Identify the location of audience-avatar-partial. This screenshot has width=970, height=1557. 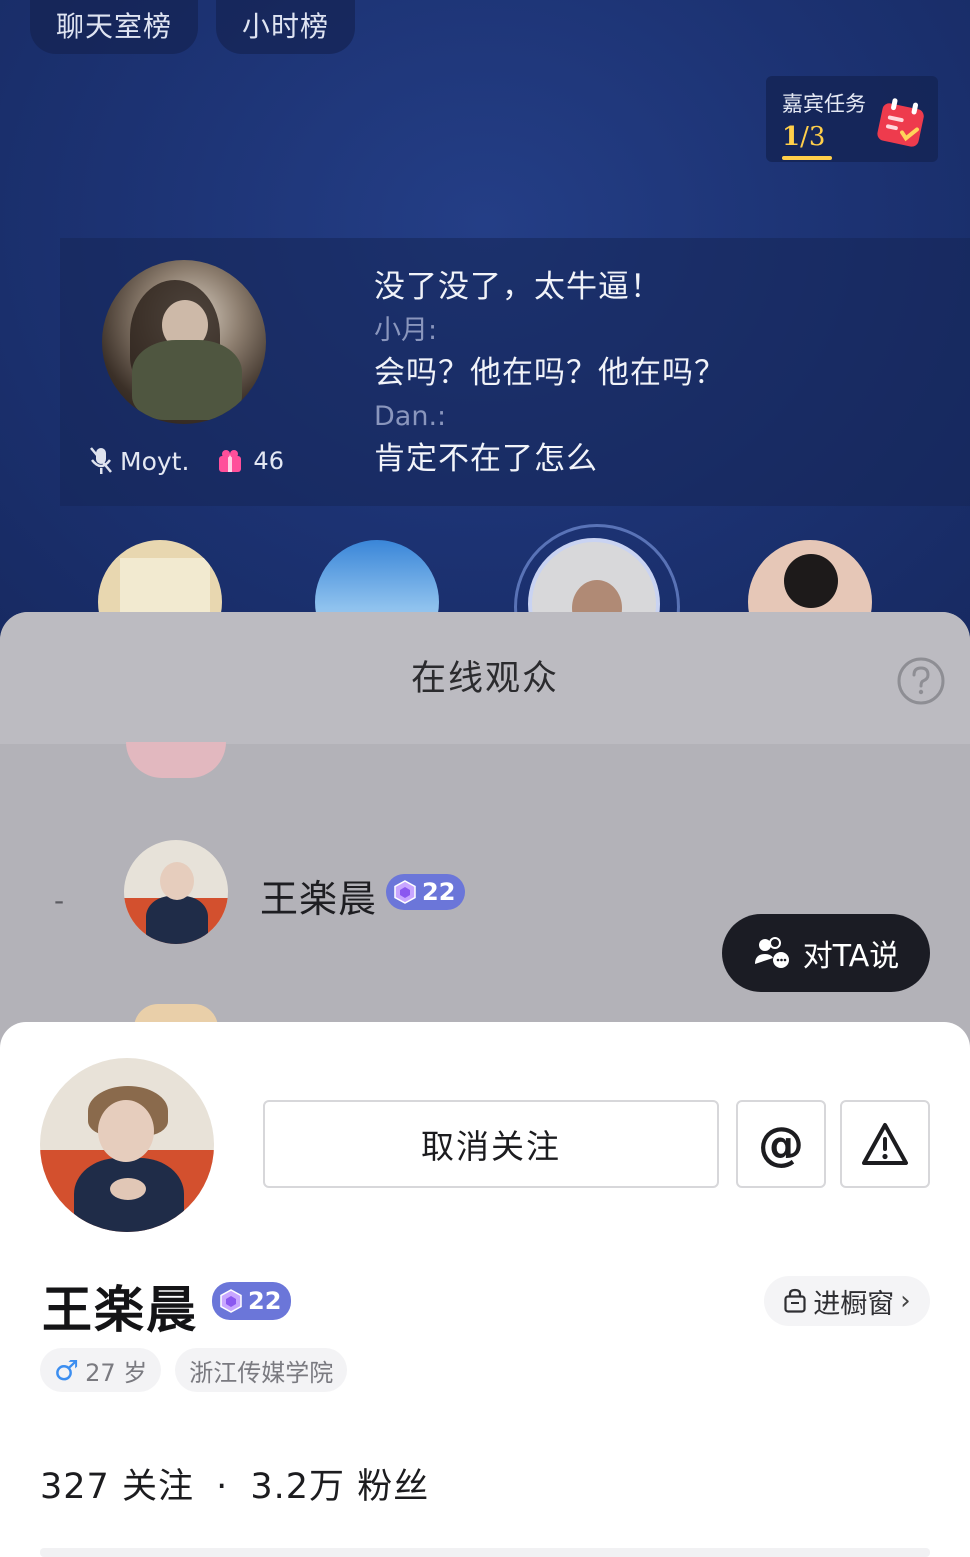
(176, 760).